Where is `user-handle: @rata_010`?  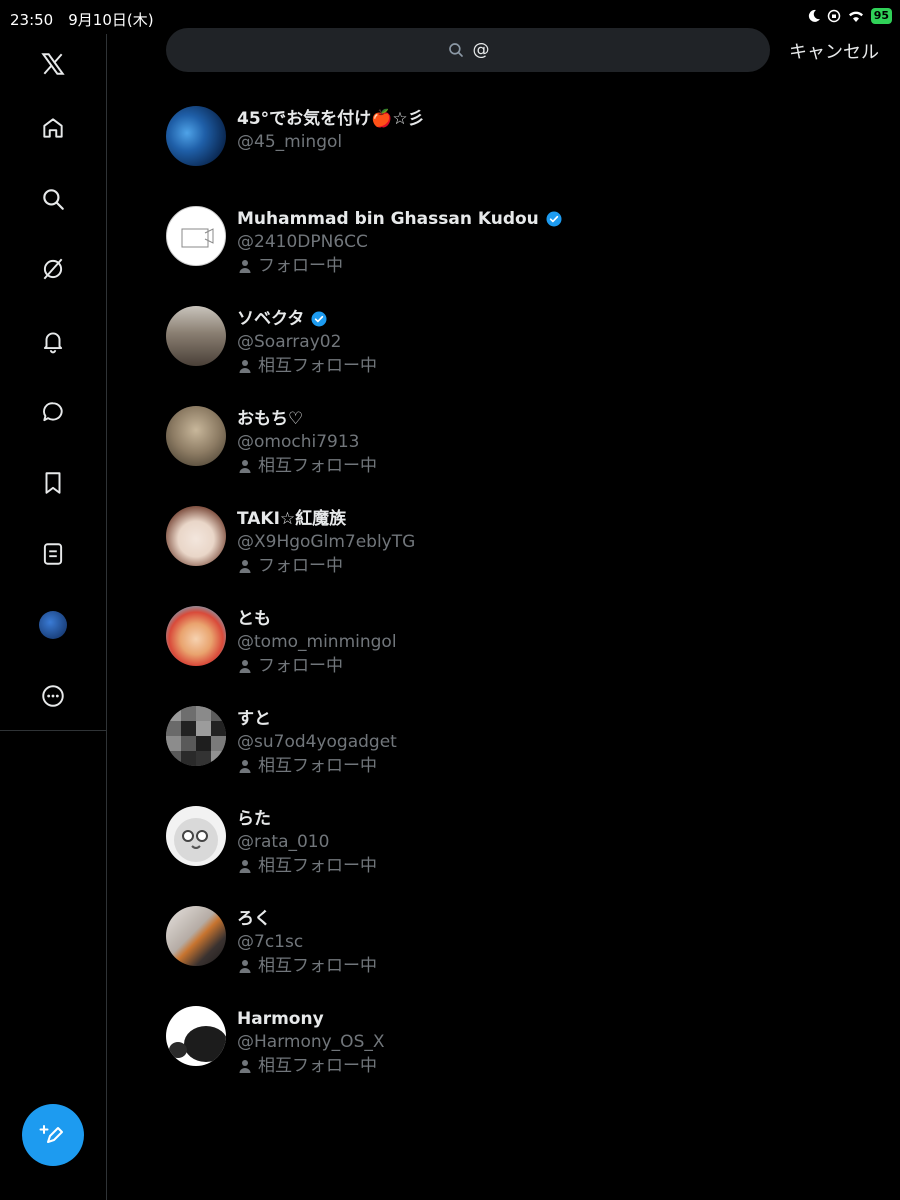 user-handle: @rata_010 is located at coordinates (283, 842).